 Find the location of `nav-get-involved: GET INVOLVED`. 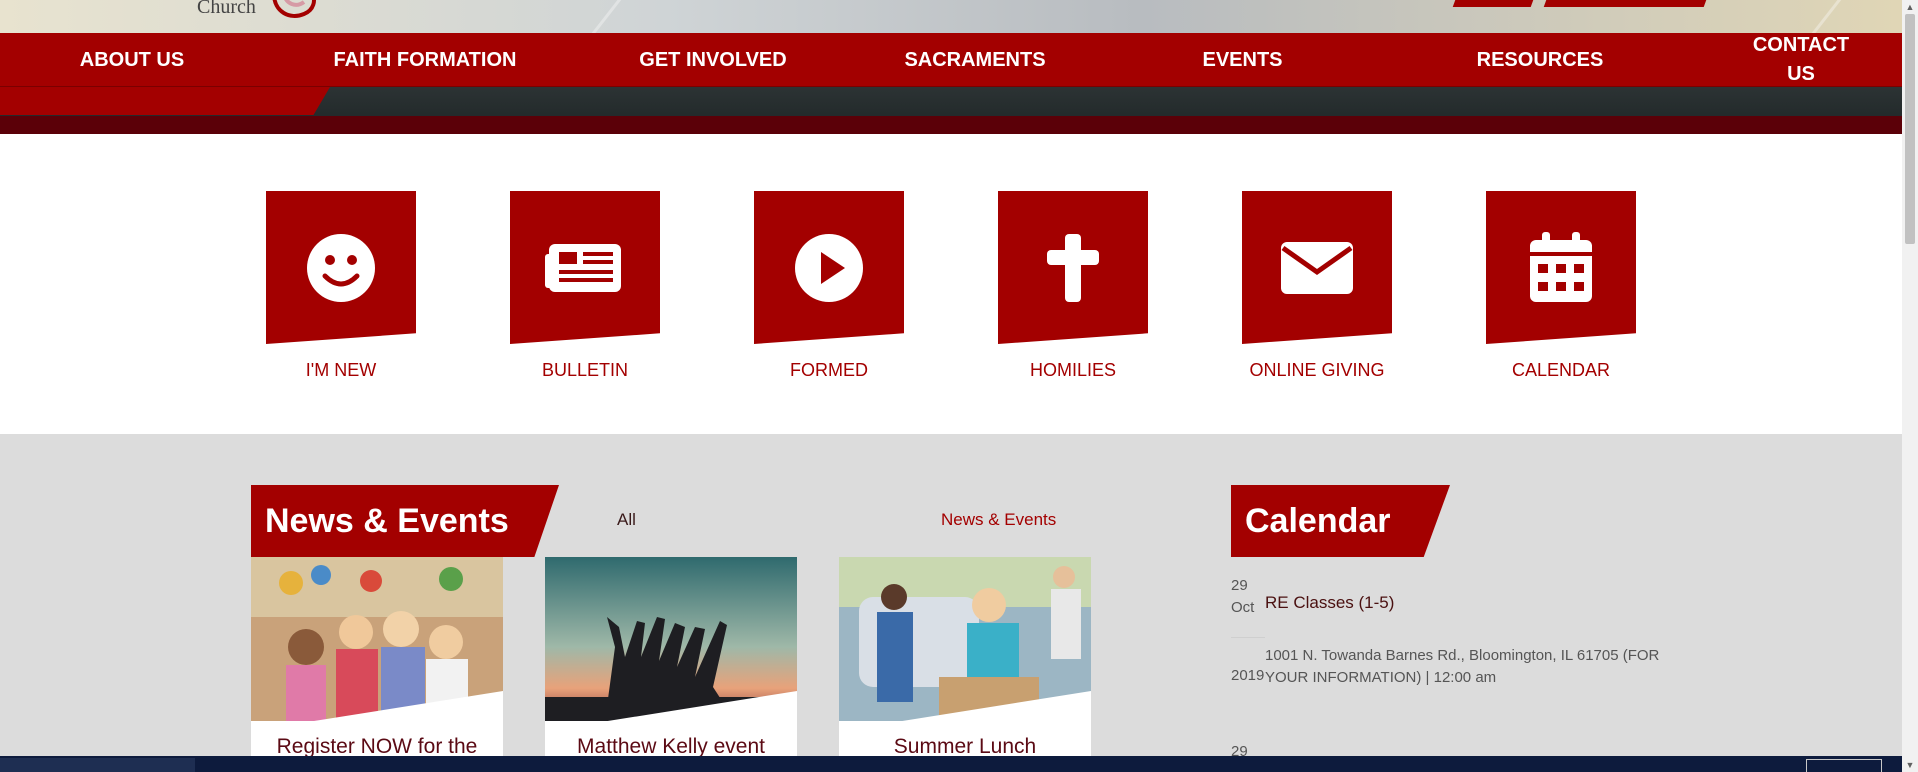

nav-get-involved: GET INVOLVED is located at coordinates (713, 60).